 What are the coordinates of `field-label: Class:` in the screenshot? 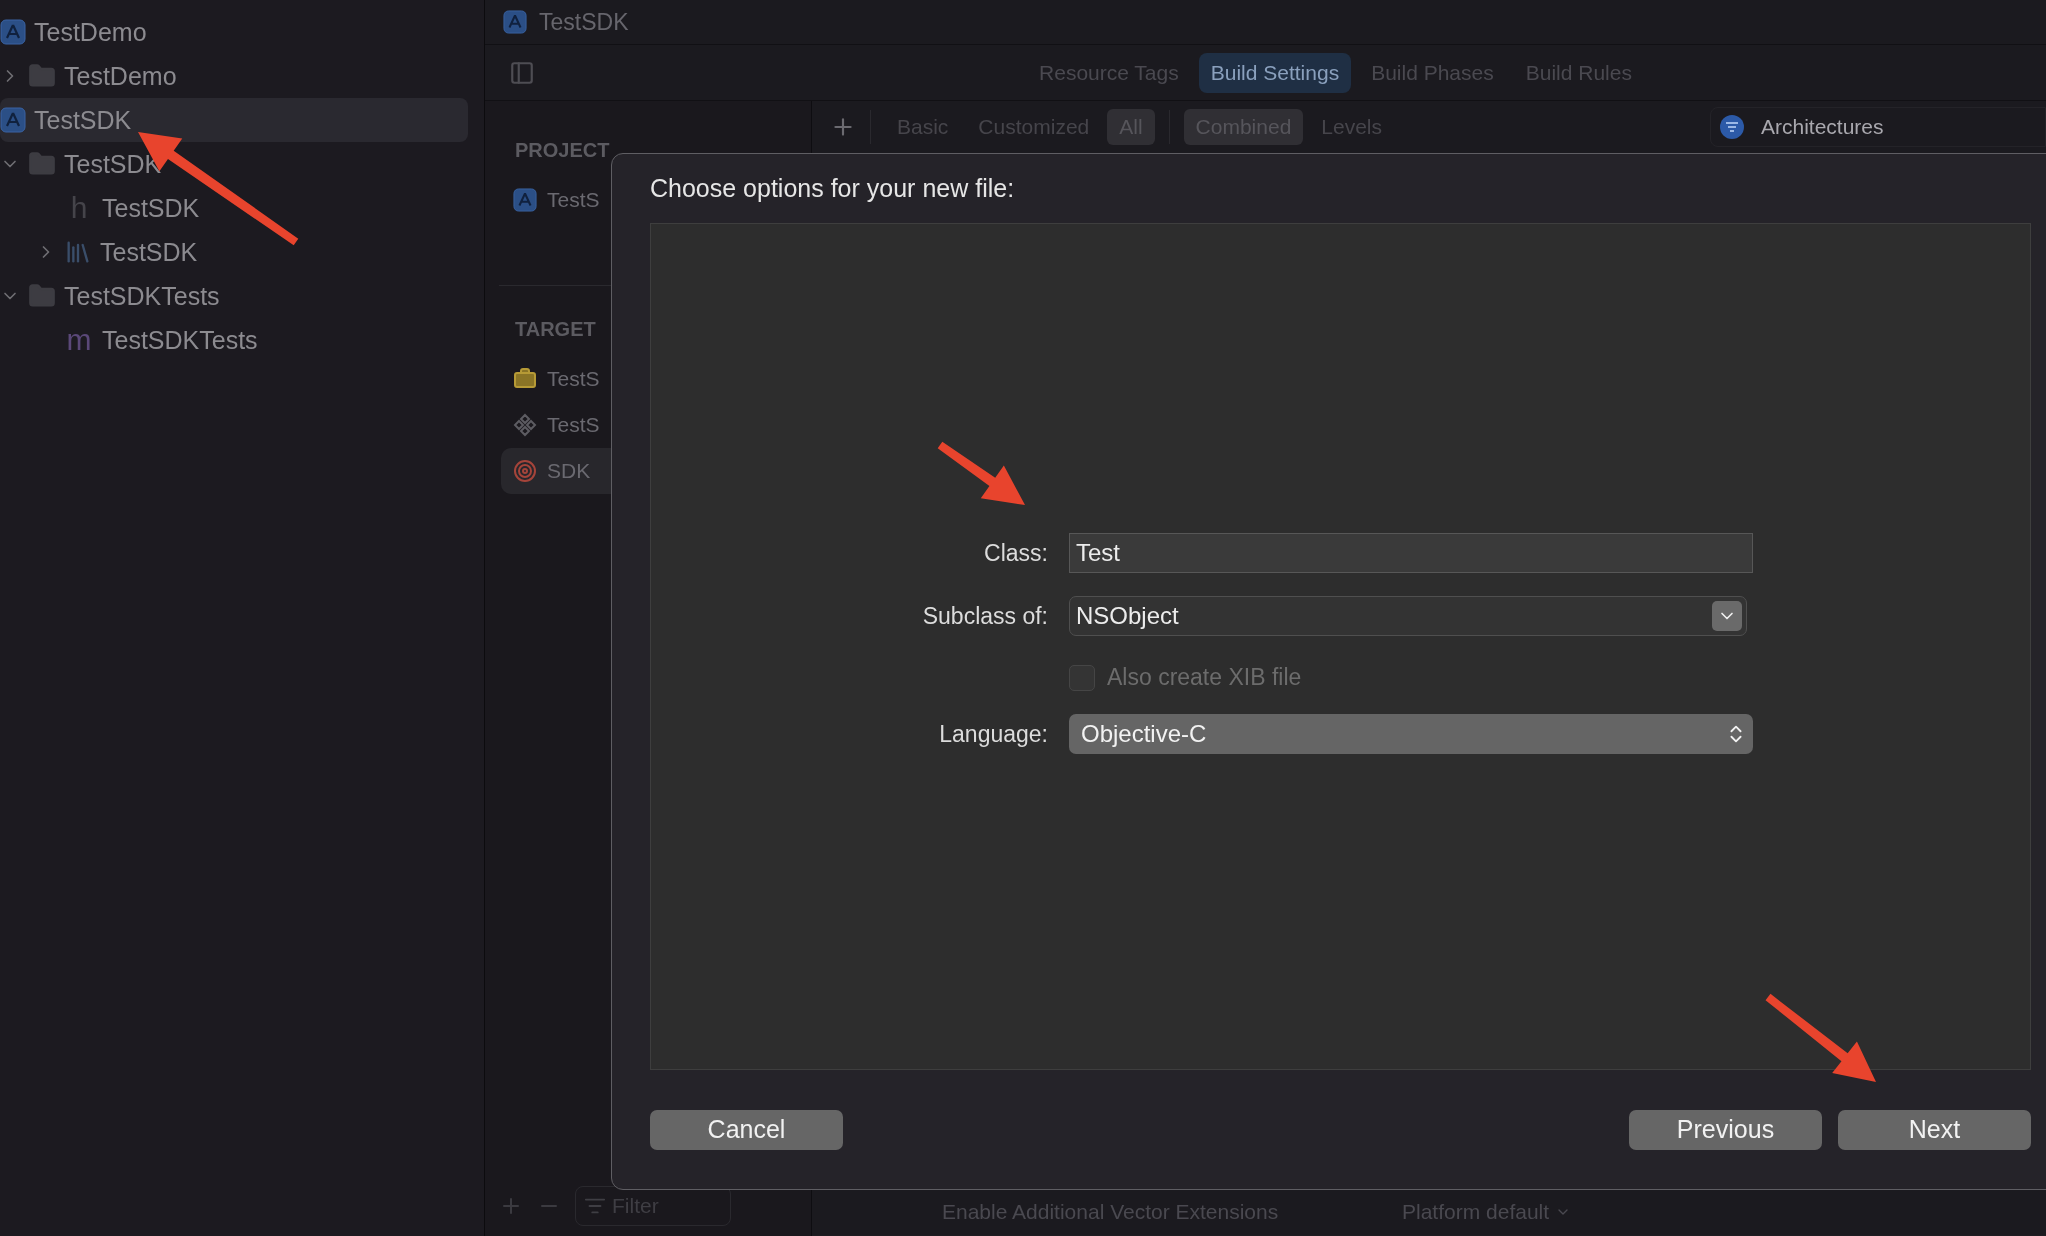 It's located at (1015, 553).